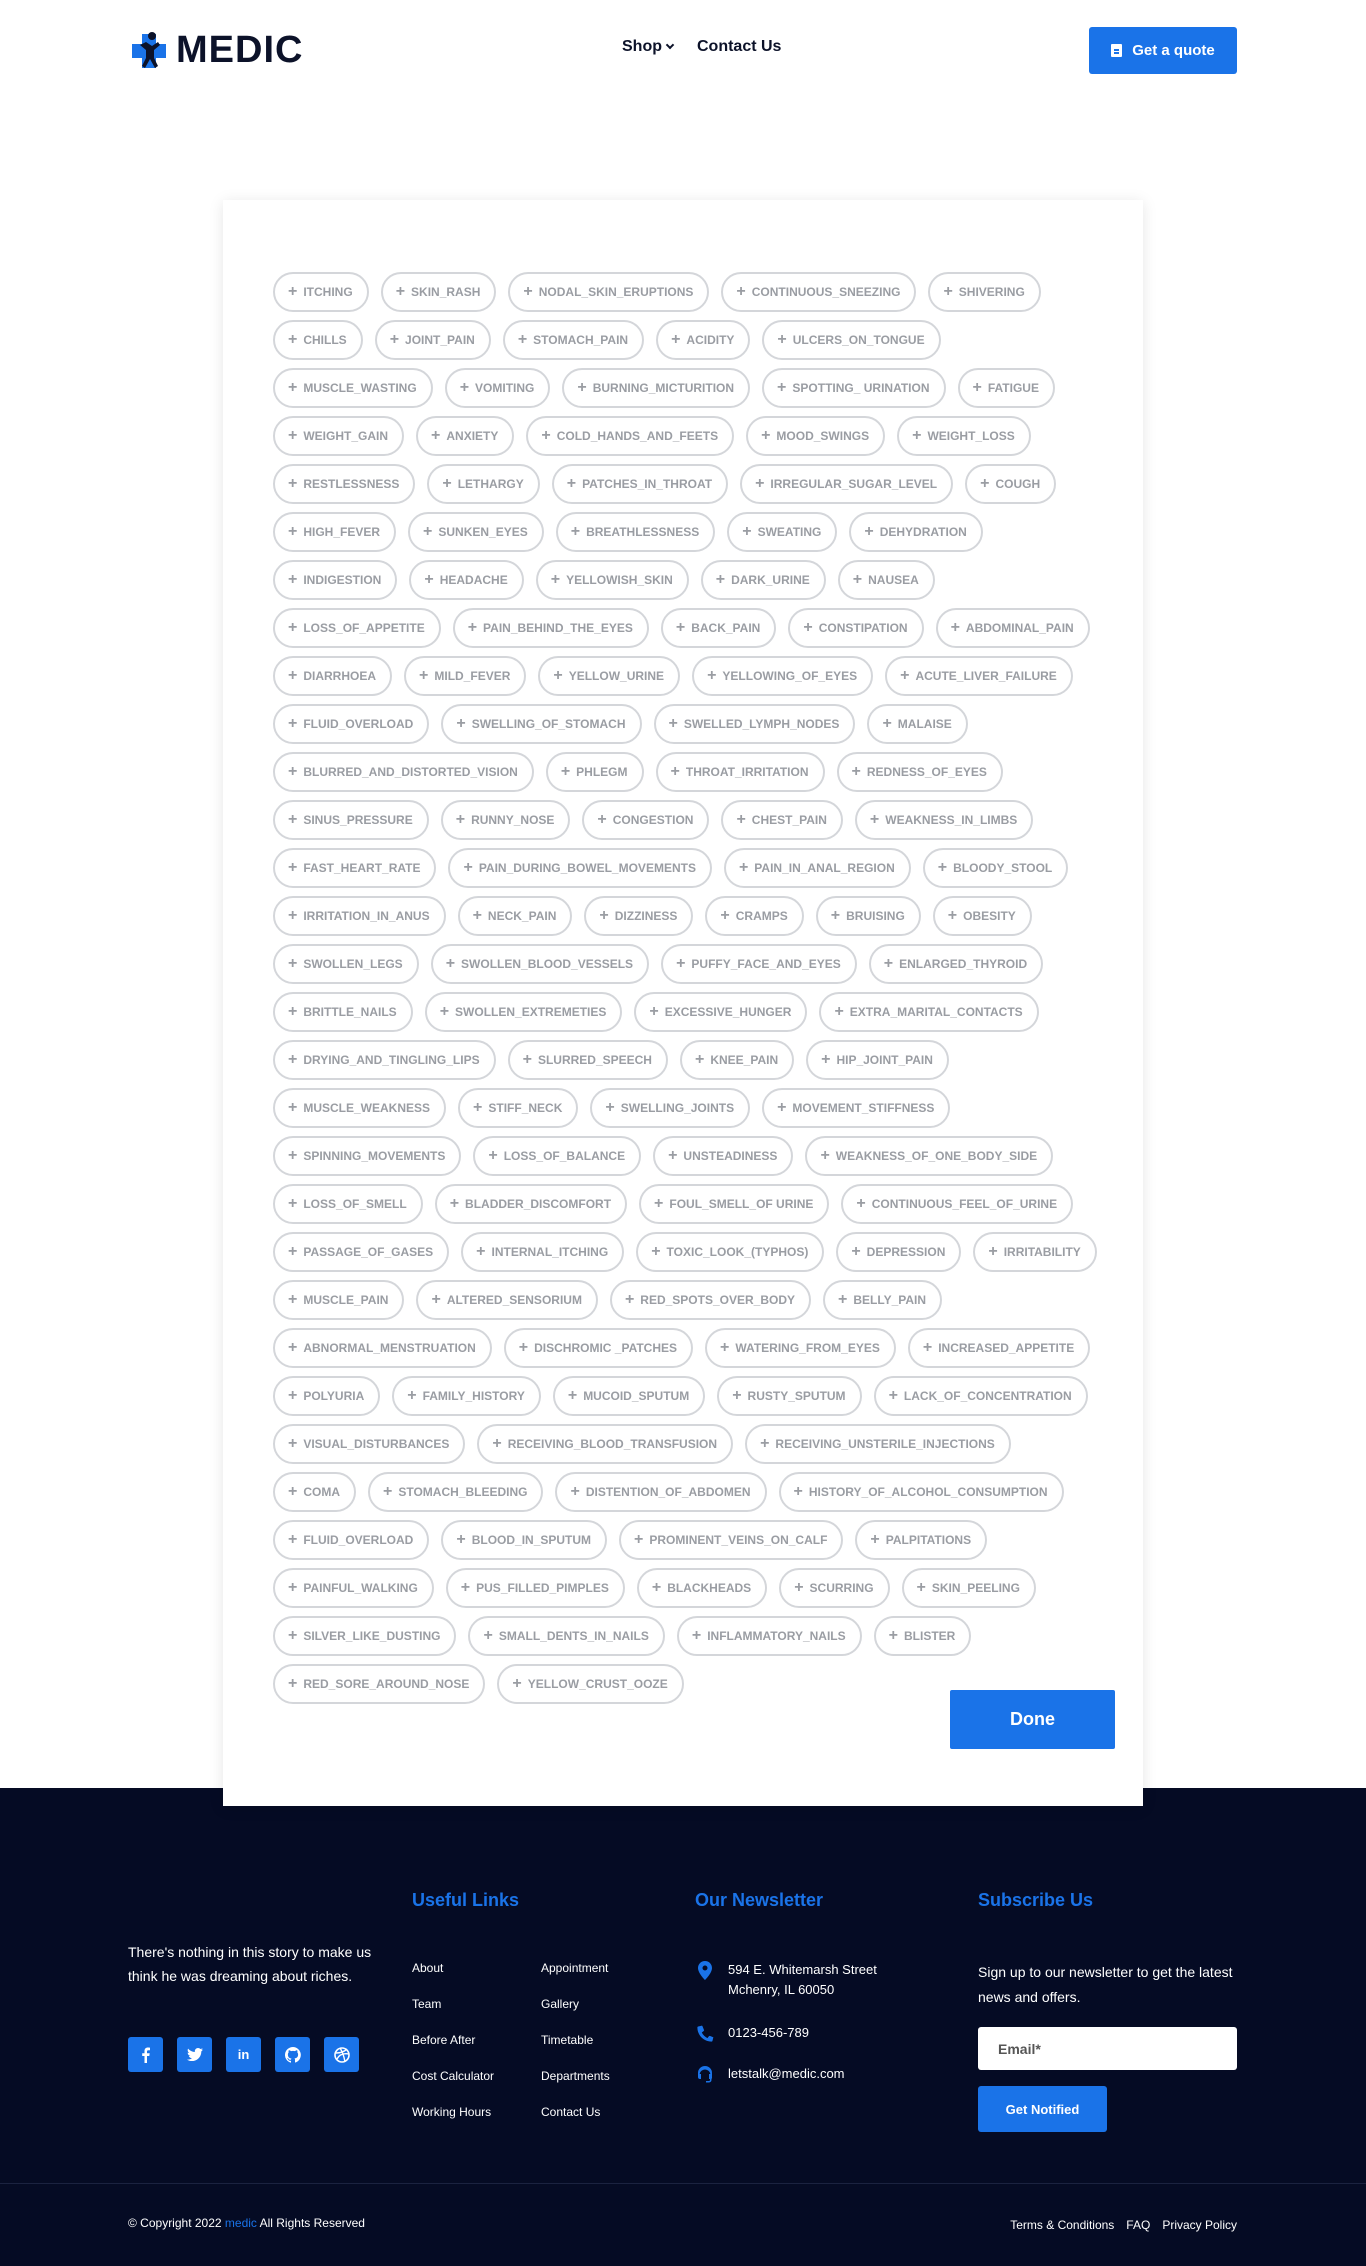  Describe the element at coordinates (353, 1588) in the screenshot. I see `symptom-chip: + PAINFUL_WALKING` at that location.